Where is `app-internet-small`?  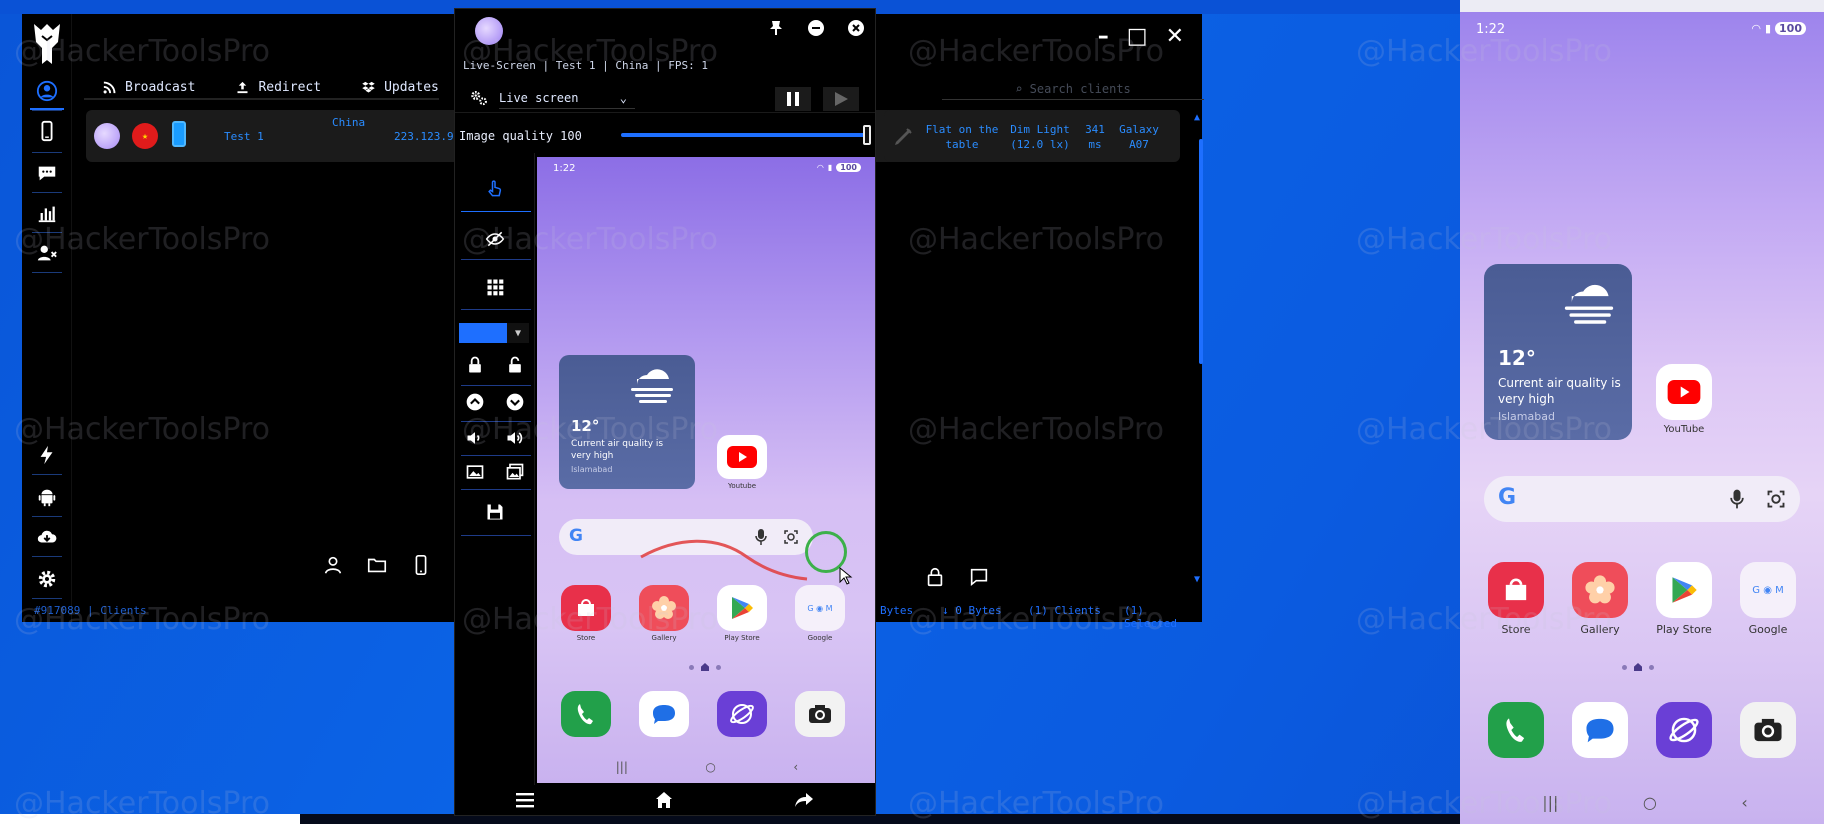
app-internet-small is located at coordinates (742, 714).